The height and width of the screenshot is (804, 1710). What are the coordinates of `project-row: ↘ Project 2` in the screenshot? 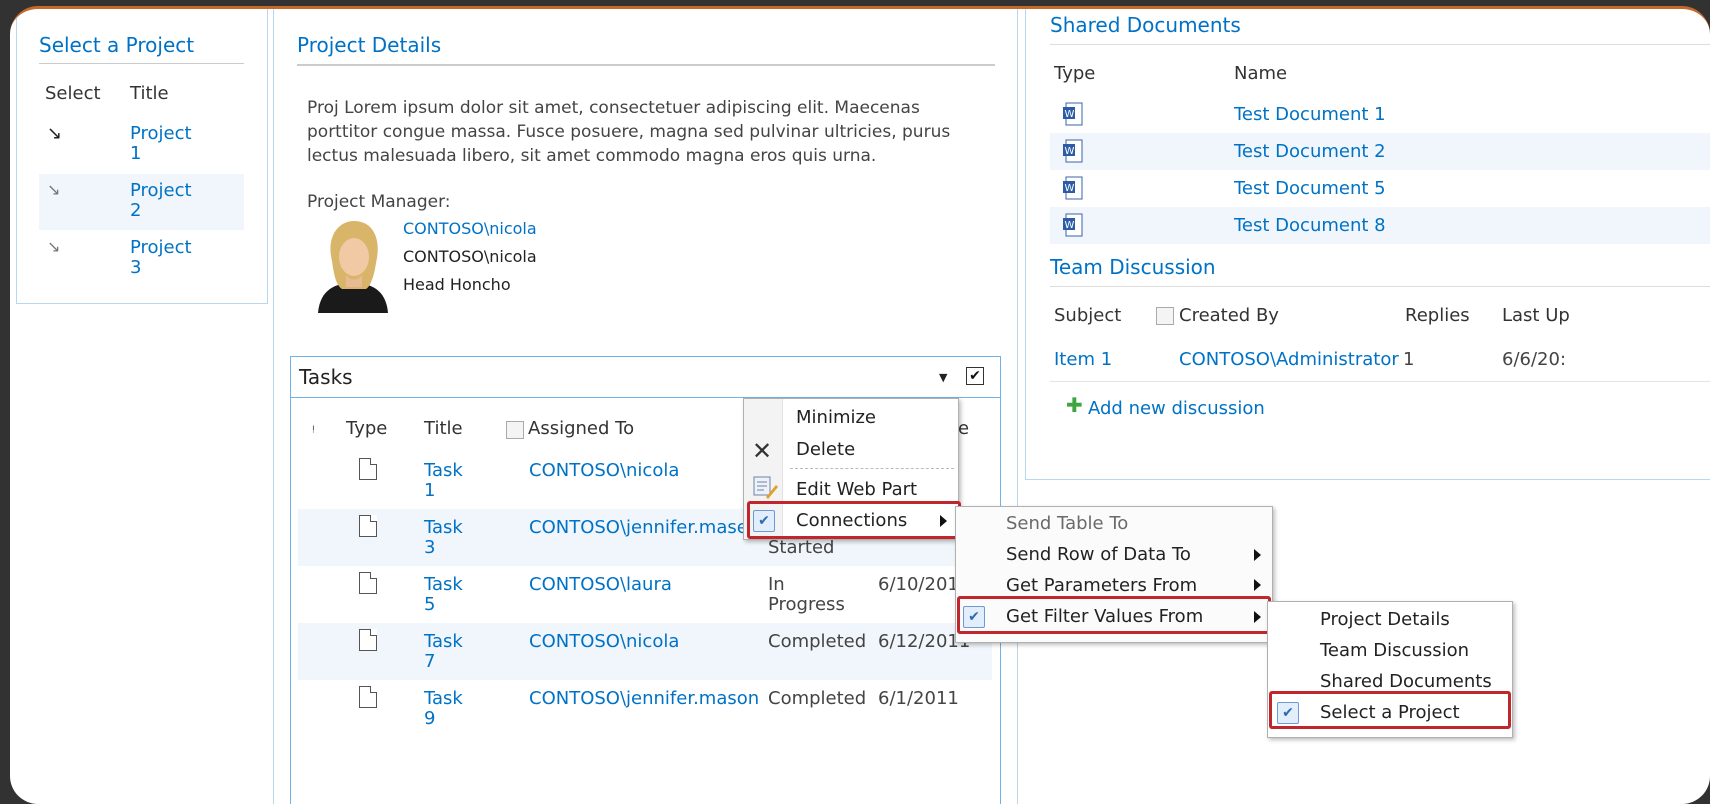 It's located at (141, 202).